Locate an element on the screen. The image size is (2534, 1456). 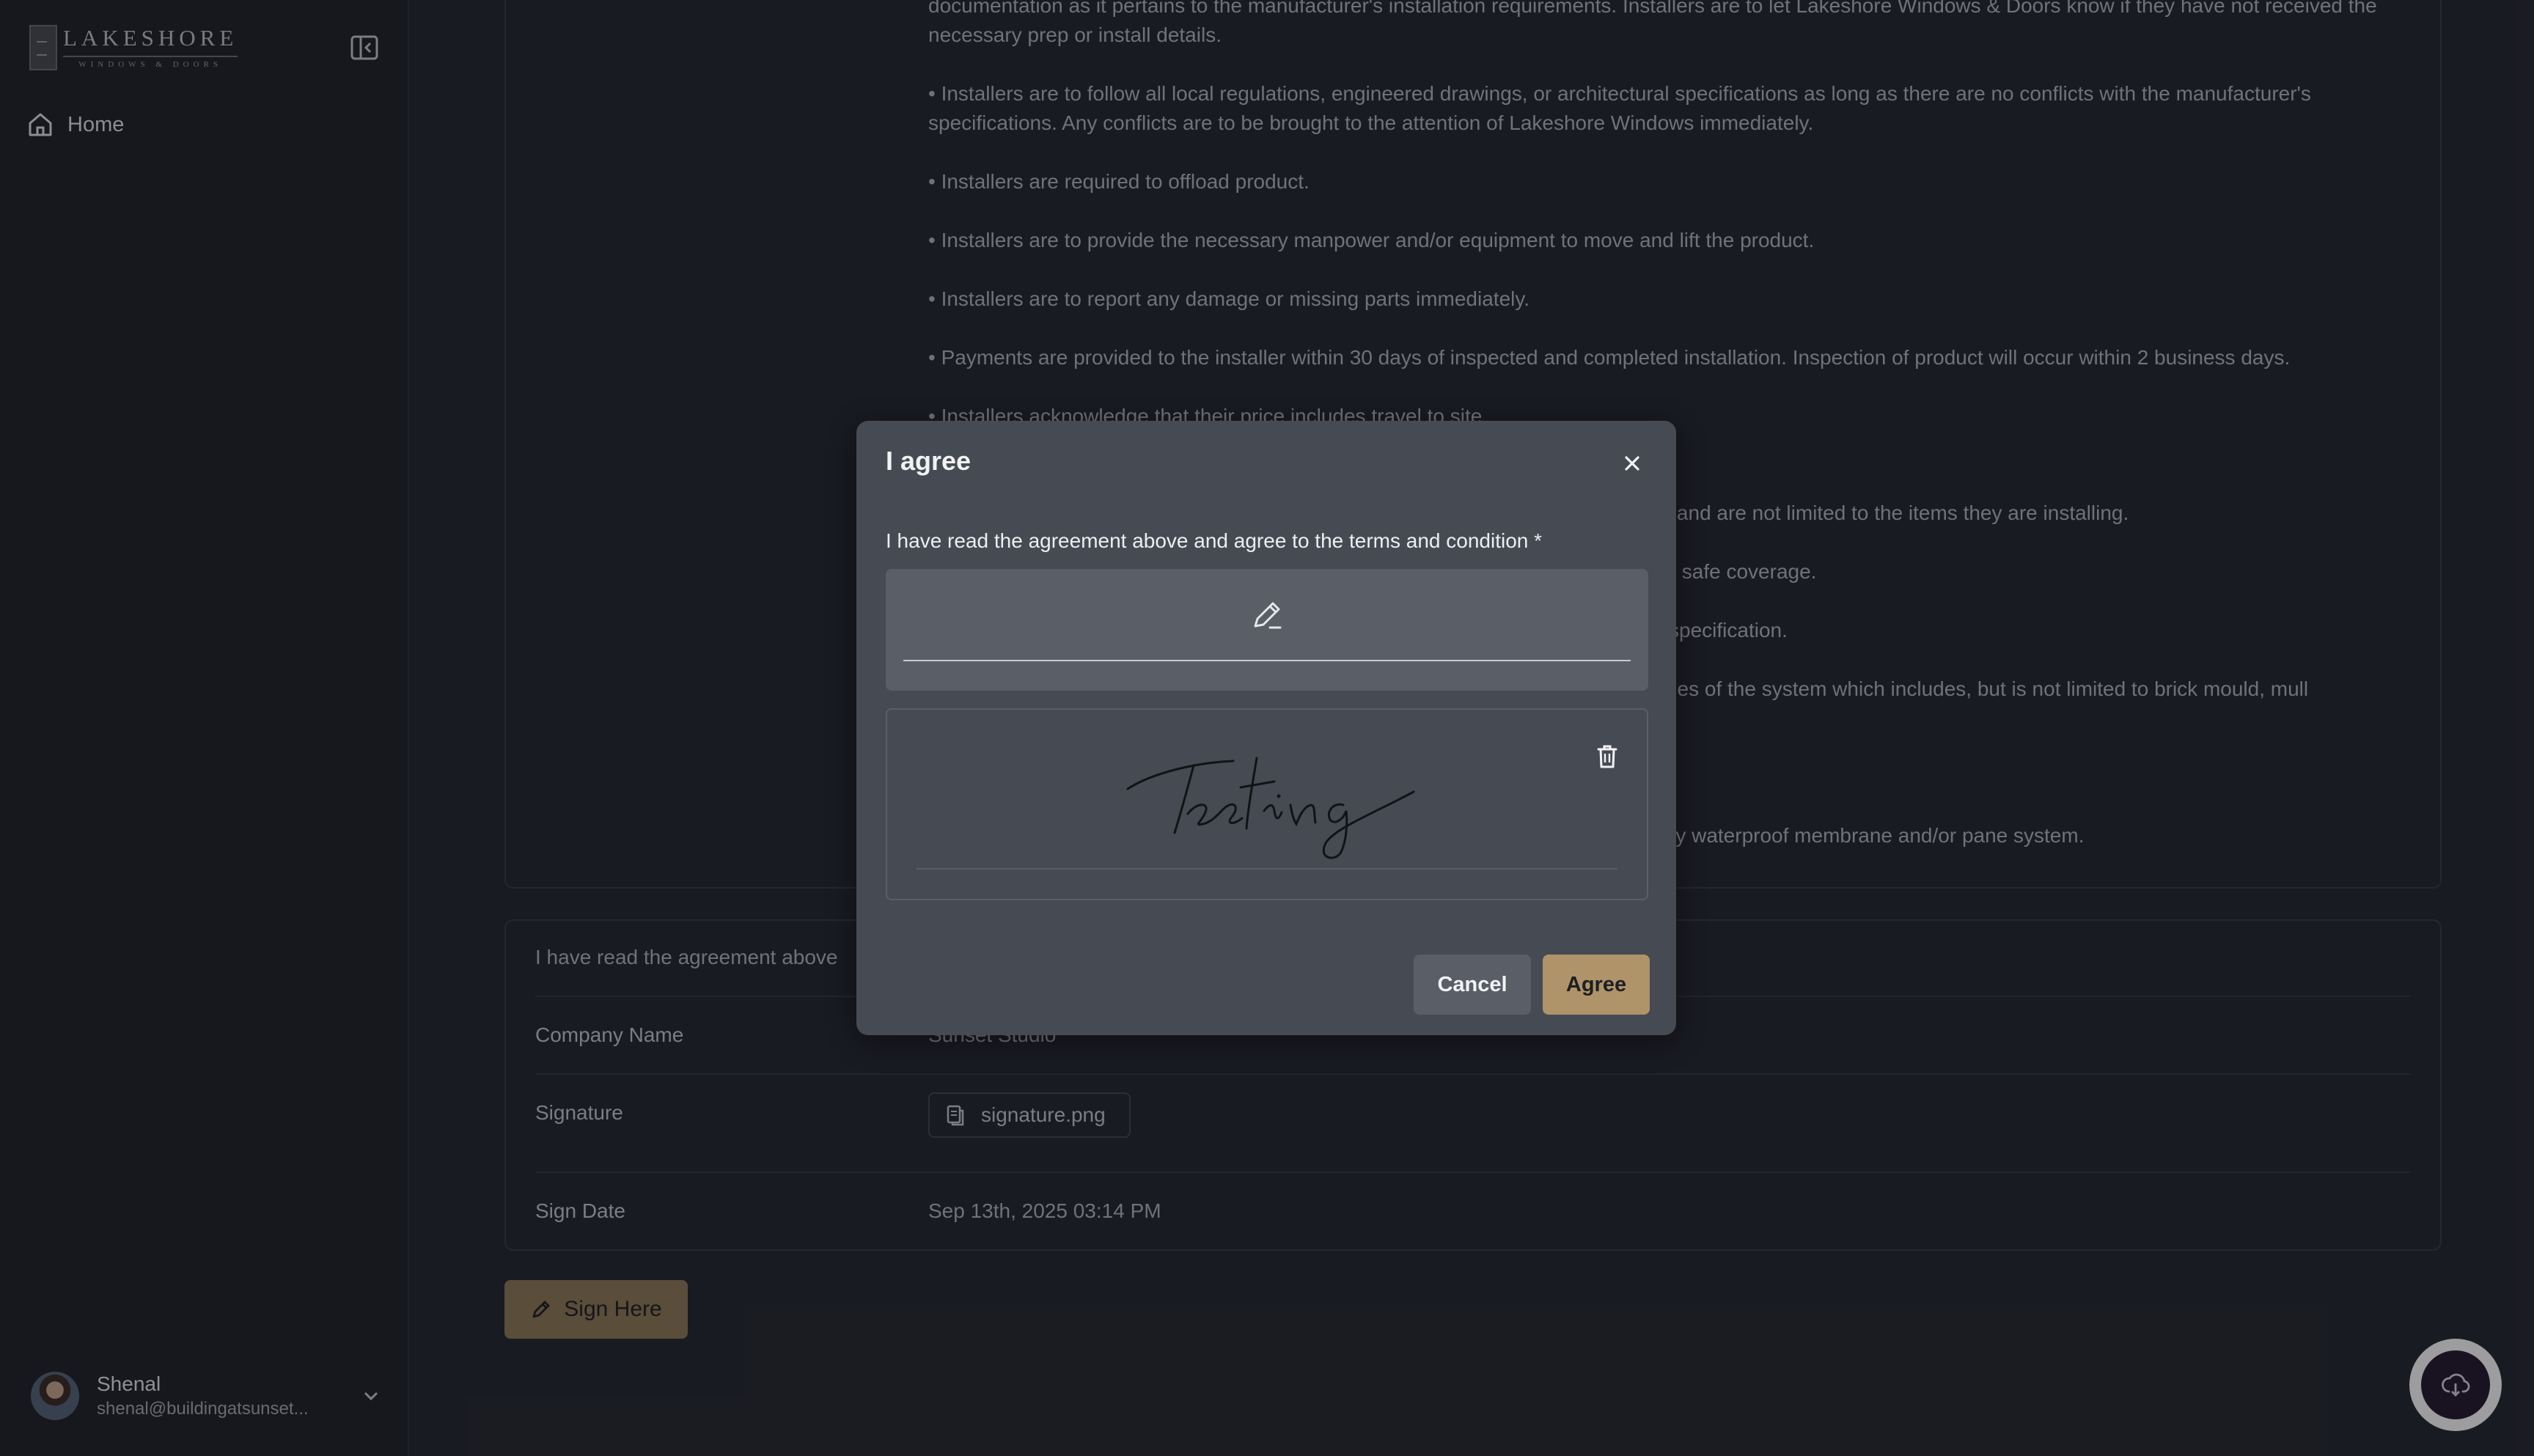
signature-pad is located at coordinates (1267, 630).